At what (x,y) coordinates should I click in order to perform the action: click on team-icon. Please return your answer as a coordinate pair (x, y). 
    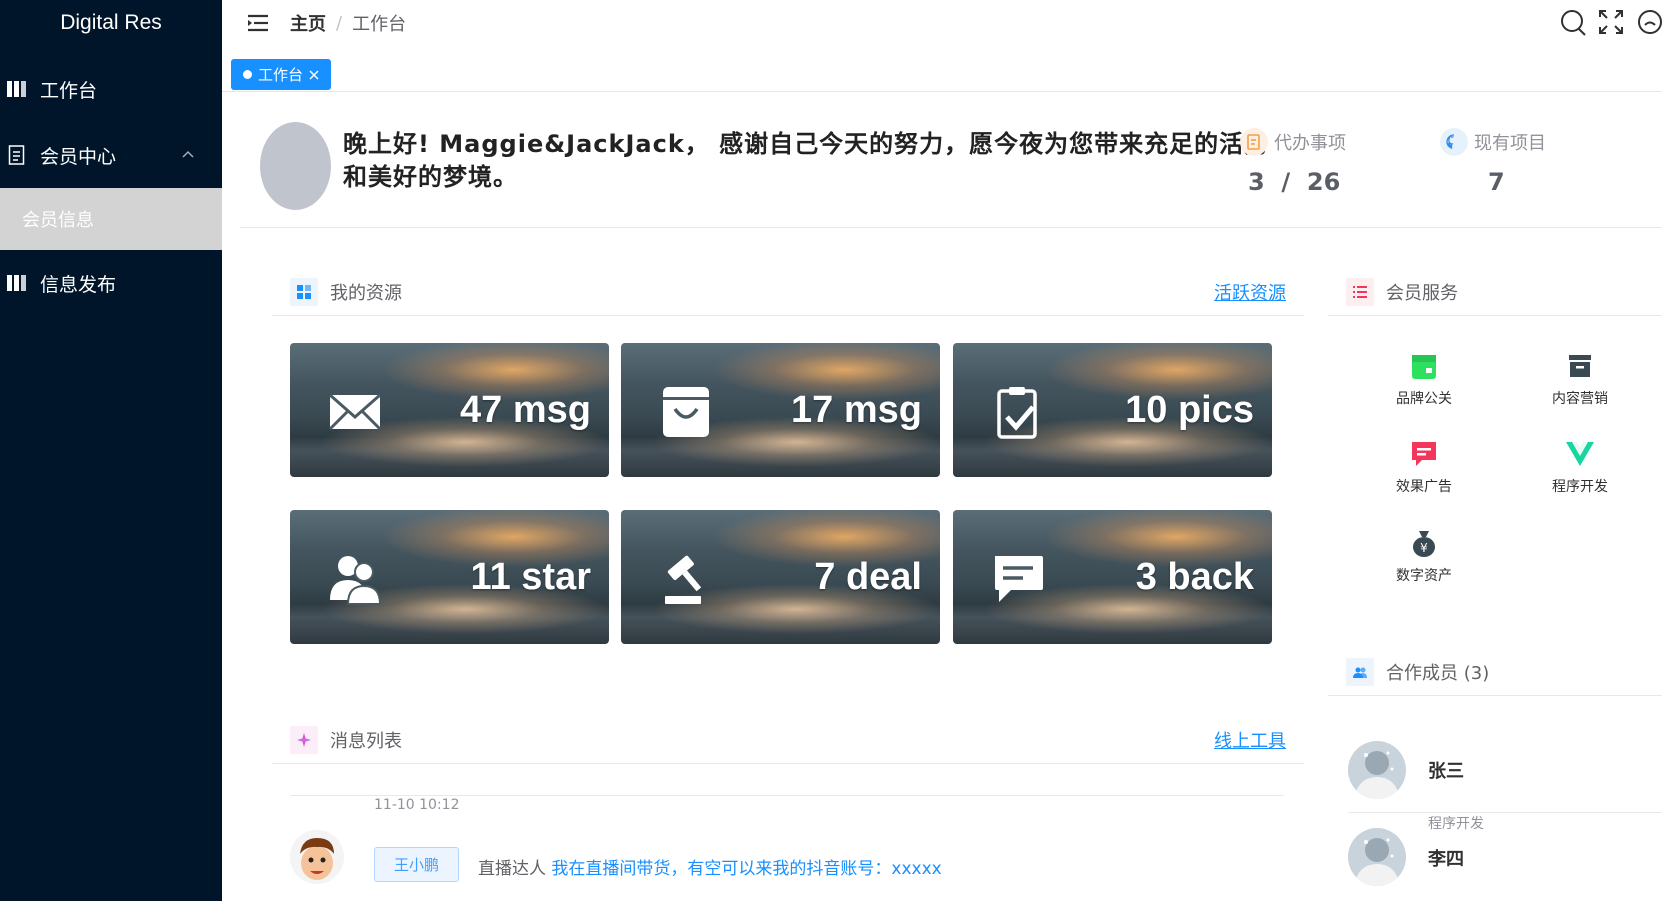
    Looking at the image, I should click on (1360, 671).